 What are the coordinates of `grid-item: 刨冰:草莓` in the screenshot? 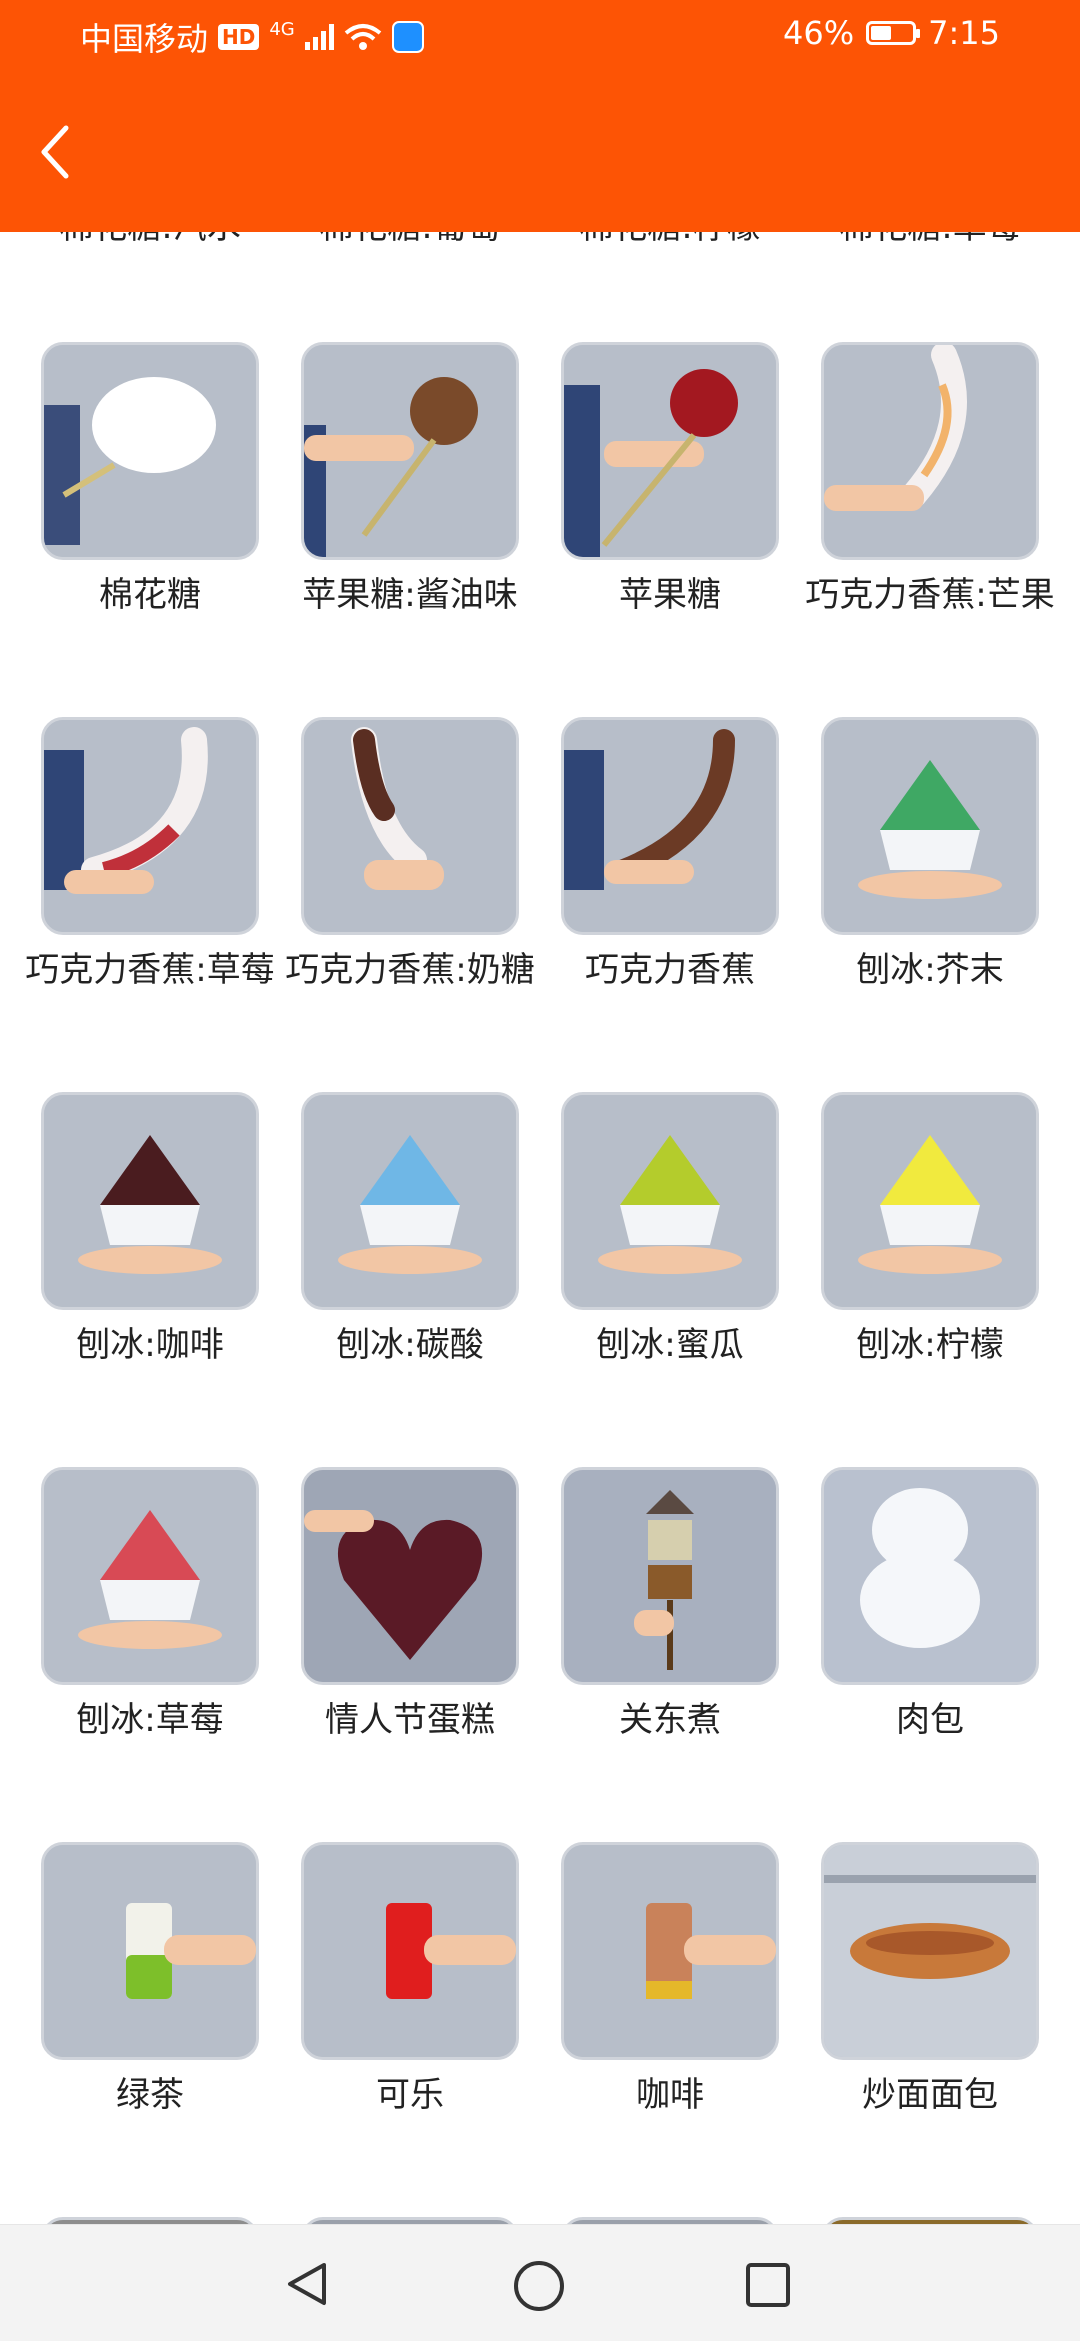 It's located at (150, 1606).